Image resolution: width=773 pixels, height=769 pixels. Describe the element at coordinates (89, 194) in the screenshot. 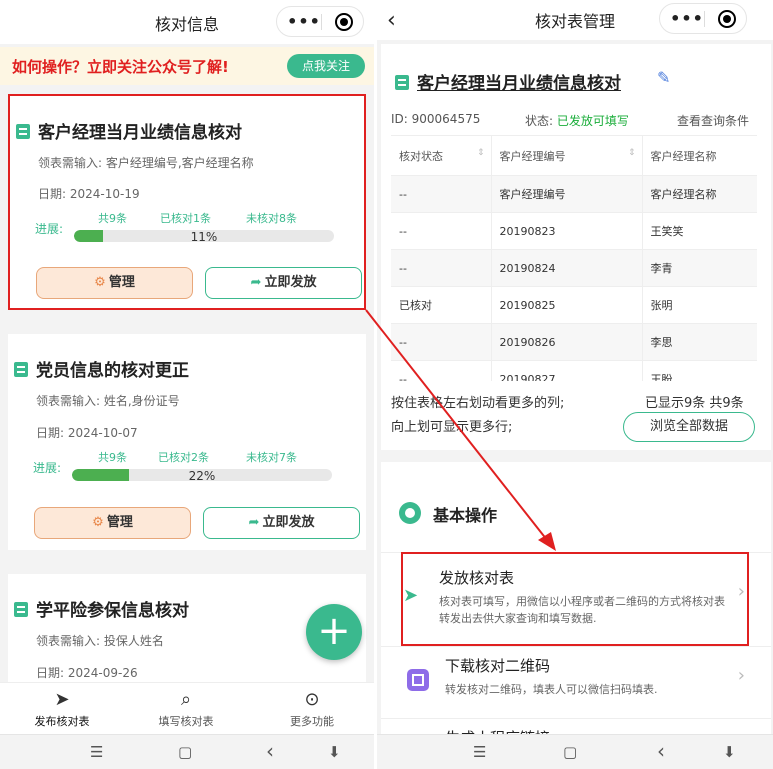

I see `card-date: 日期: 2024-10-19` at that location.